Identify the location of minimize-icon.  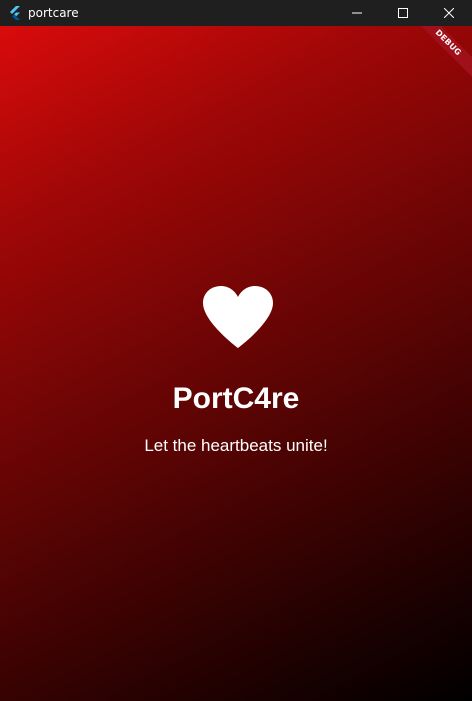
(357, 13).